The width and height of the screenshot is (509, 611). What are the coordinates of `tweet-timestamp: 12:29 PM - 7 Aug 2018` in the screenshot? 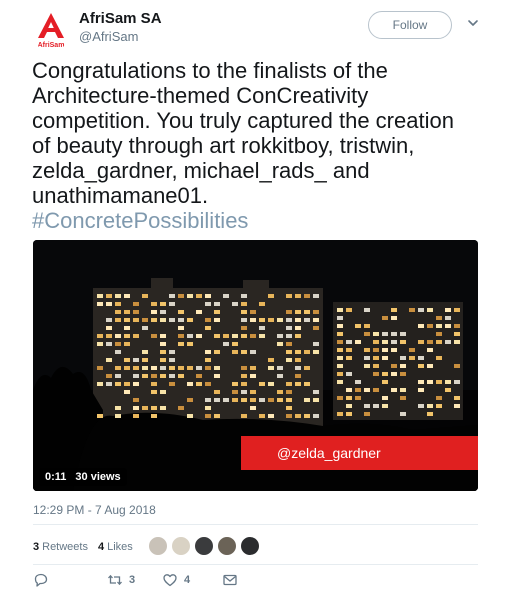 It's located at (94, 510).